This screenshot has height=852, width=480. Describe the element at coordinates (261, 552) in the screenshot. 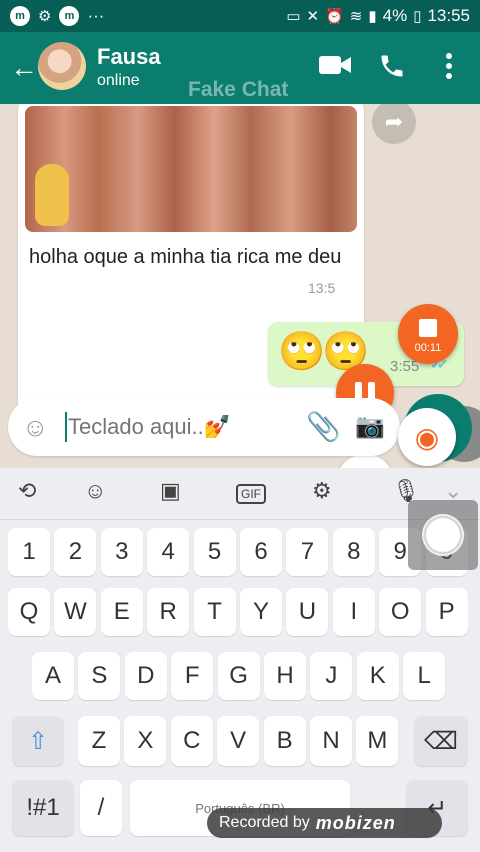

I see `key-6: 6` at that location.